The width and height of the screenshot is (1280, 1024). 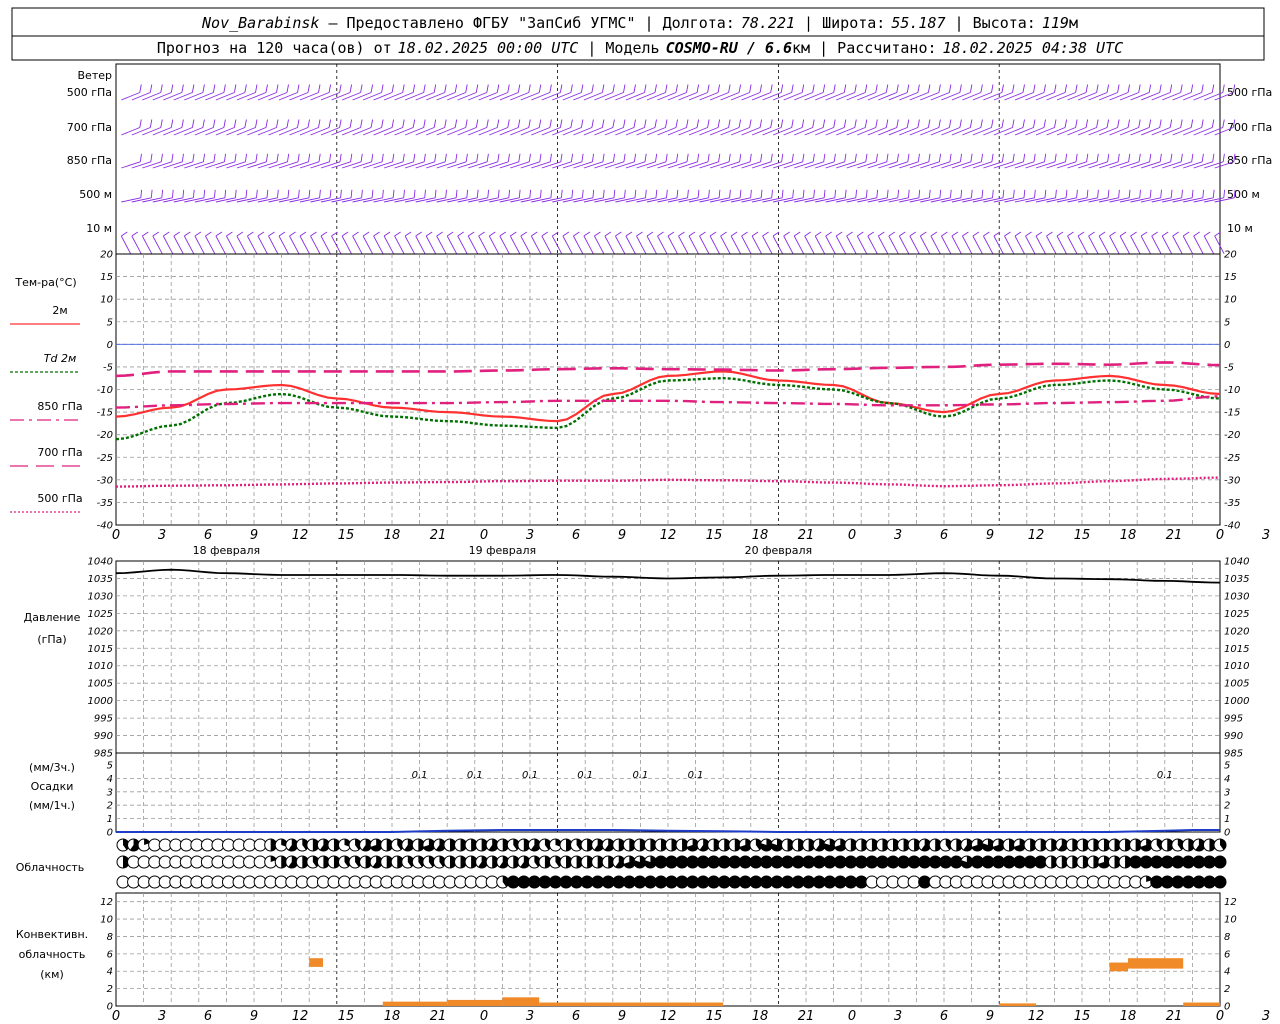 What do you see at coordinates (1233, 736) in the screenshot?
I see `pressure-y-tick-right: 990` at bounding box center [1233, 736].